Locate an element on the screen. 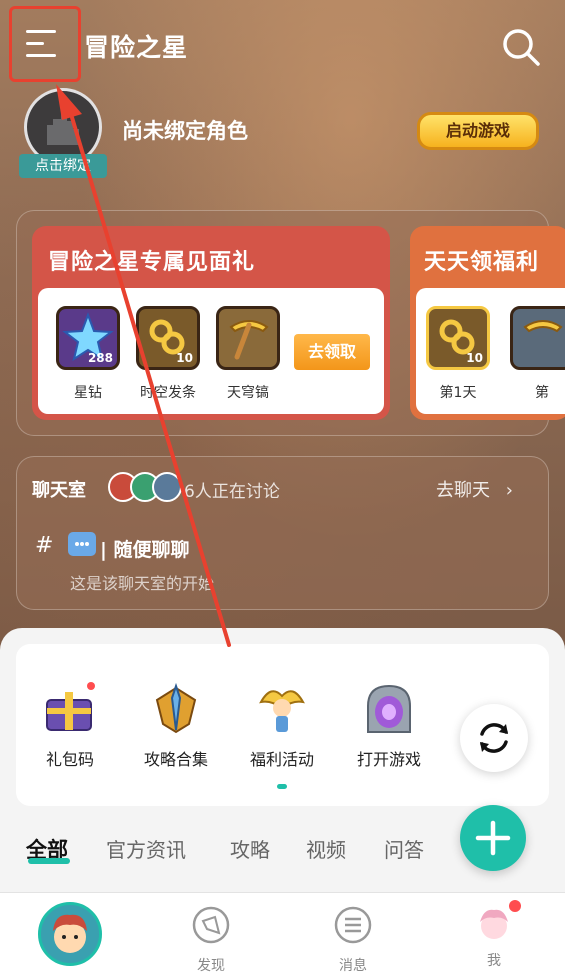 This screenshot has width=565, height=977. tool-guides: 攻略合集 is located at coordinates (176, 724).